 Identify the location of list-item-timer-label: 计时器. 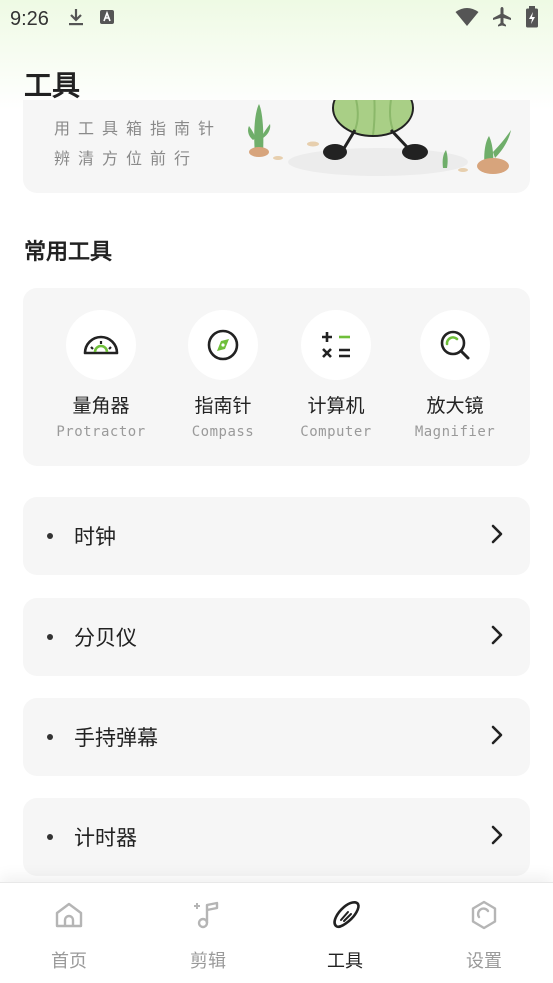
(105, 838).